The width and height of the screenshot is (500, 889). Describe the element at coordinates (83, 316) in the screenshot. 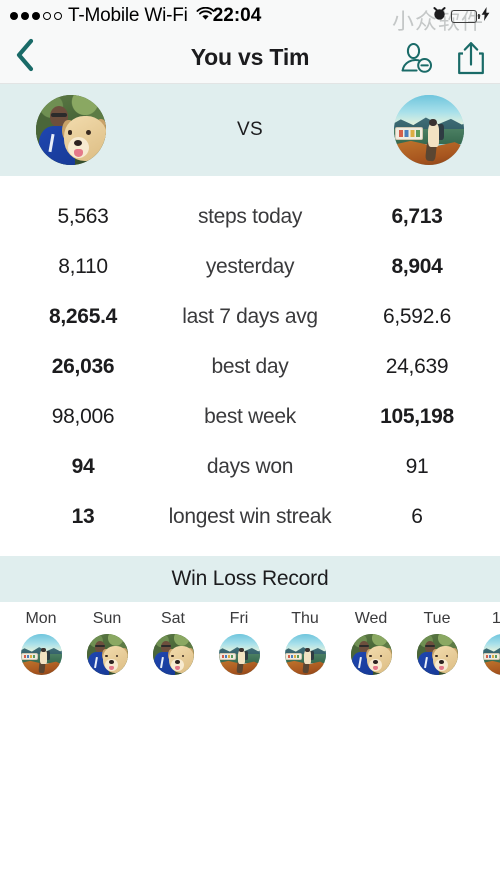

I see `stat-value-you: 8,265.4` at that location.